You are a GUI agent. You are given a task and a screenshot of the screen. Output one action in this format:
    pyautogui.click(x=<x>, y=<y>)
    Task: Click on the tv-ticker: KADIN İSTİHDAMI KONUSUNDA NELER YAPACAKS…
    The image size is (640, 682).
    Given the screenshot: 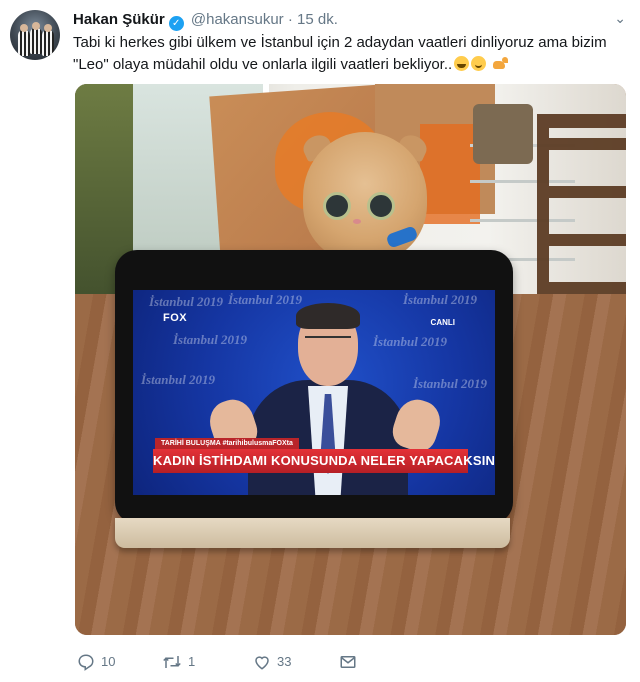 What is the action you would take?
    pyautogui.click(x=324, y=461)
    